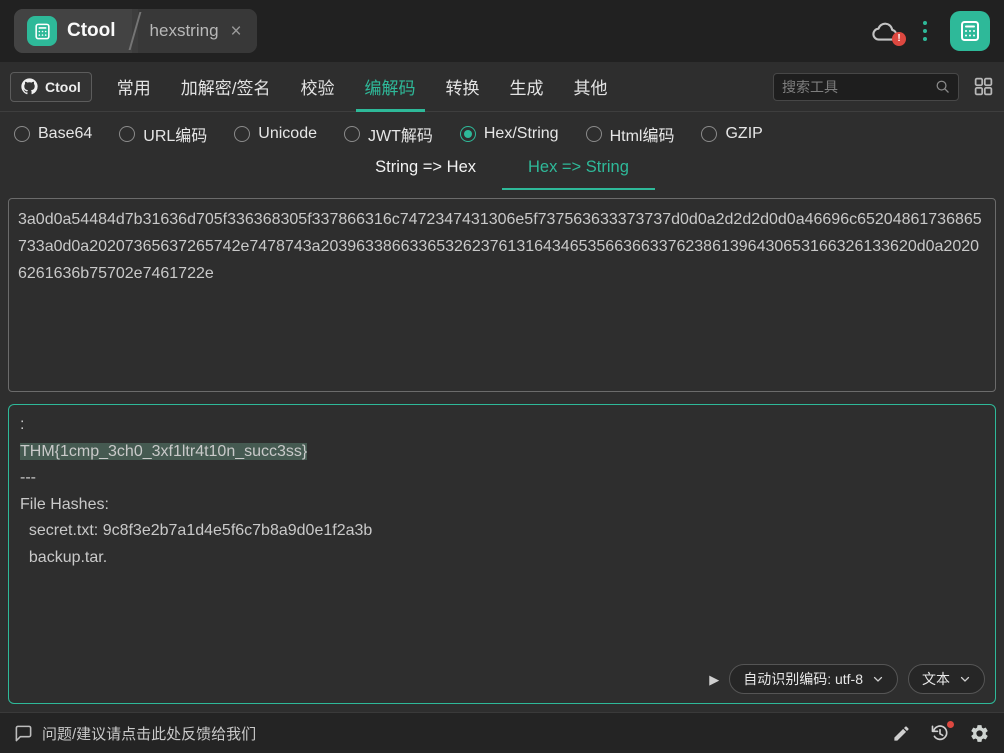 The height and width of the screenshot is (753, 1004). I want to click on nav-item-convert: 转换, so click(463, 86).